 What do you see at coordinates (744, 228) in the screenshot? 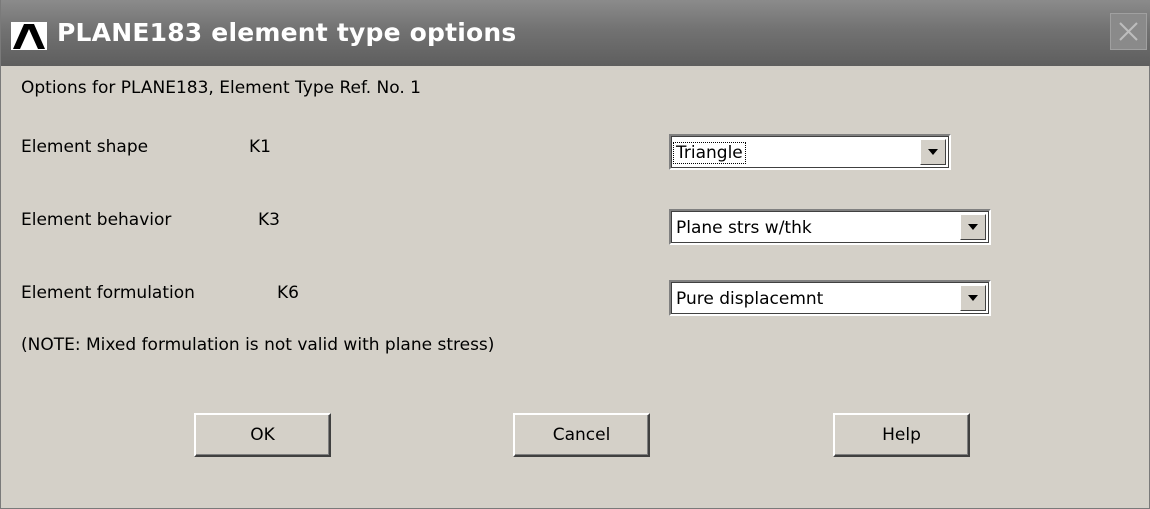
I see `element-behavior-value: Plane strs w/thk` at bounding box center [744, 228].